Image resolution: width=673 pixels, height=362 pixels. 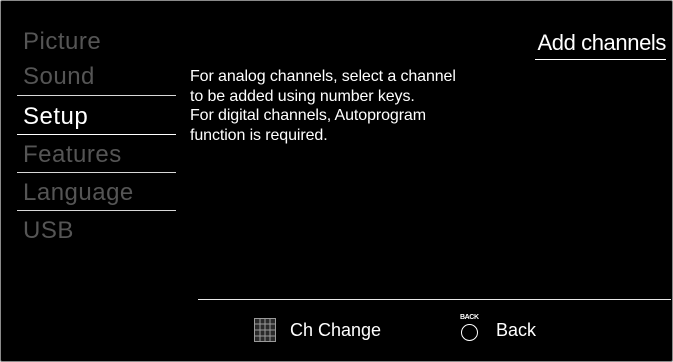 What do you see at coordinates (302, 96) in the screenshot?
I see `description-line: to be added using number keys.` at bounding box center [302, 96].